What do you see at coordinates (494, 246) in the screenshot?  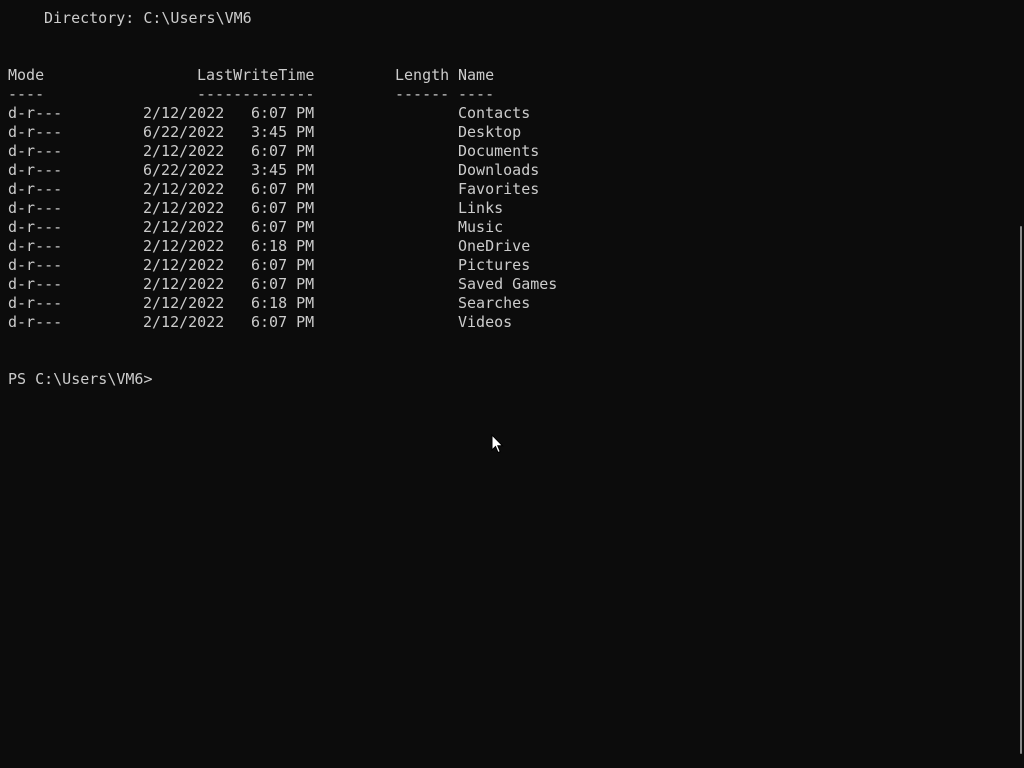 I see `row-name: OneDrive` at bounding box center [494, 246].